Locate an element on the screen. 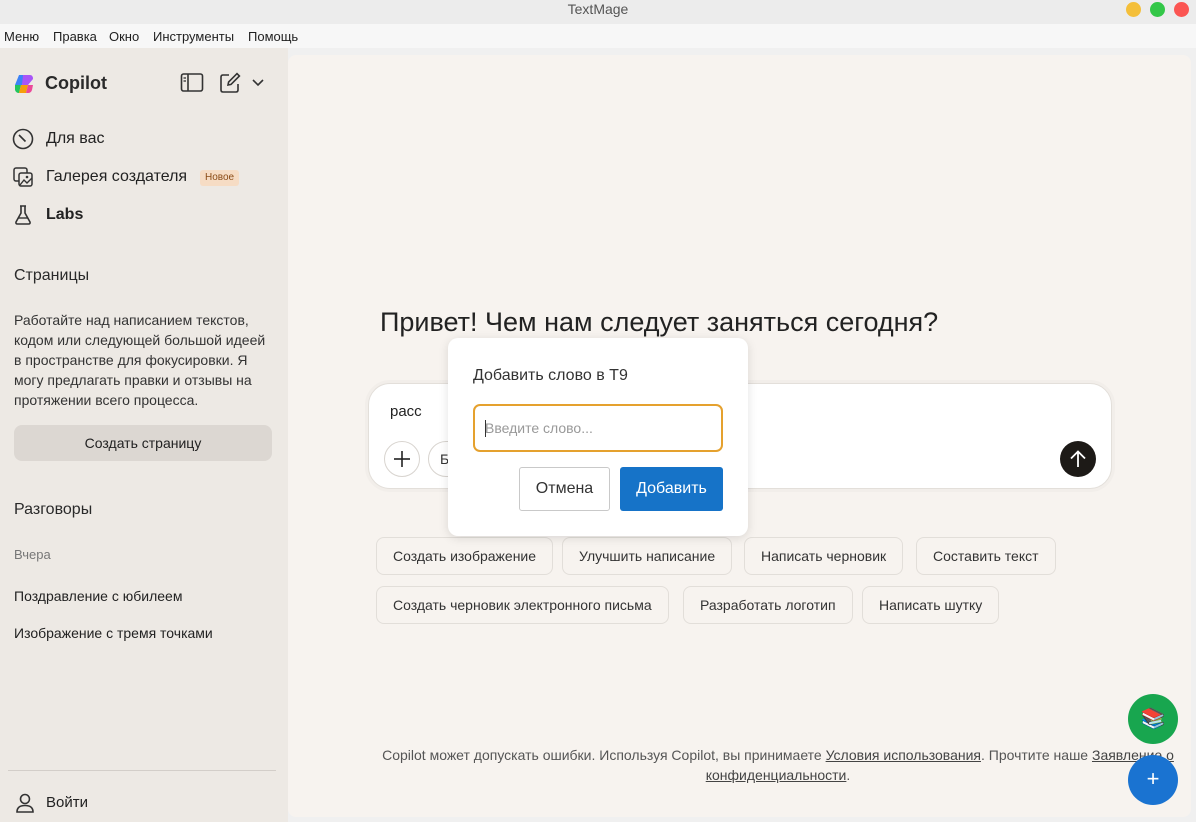 Image resolution: width=1196 pixels, height=822 pixels. send-button is located at coordinates (1078, 459).